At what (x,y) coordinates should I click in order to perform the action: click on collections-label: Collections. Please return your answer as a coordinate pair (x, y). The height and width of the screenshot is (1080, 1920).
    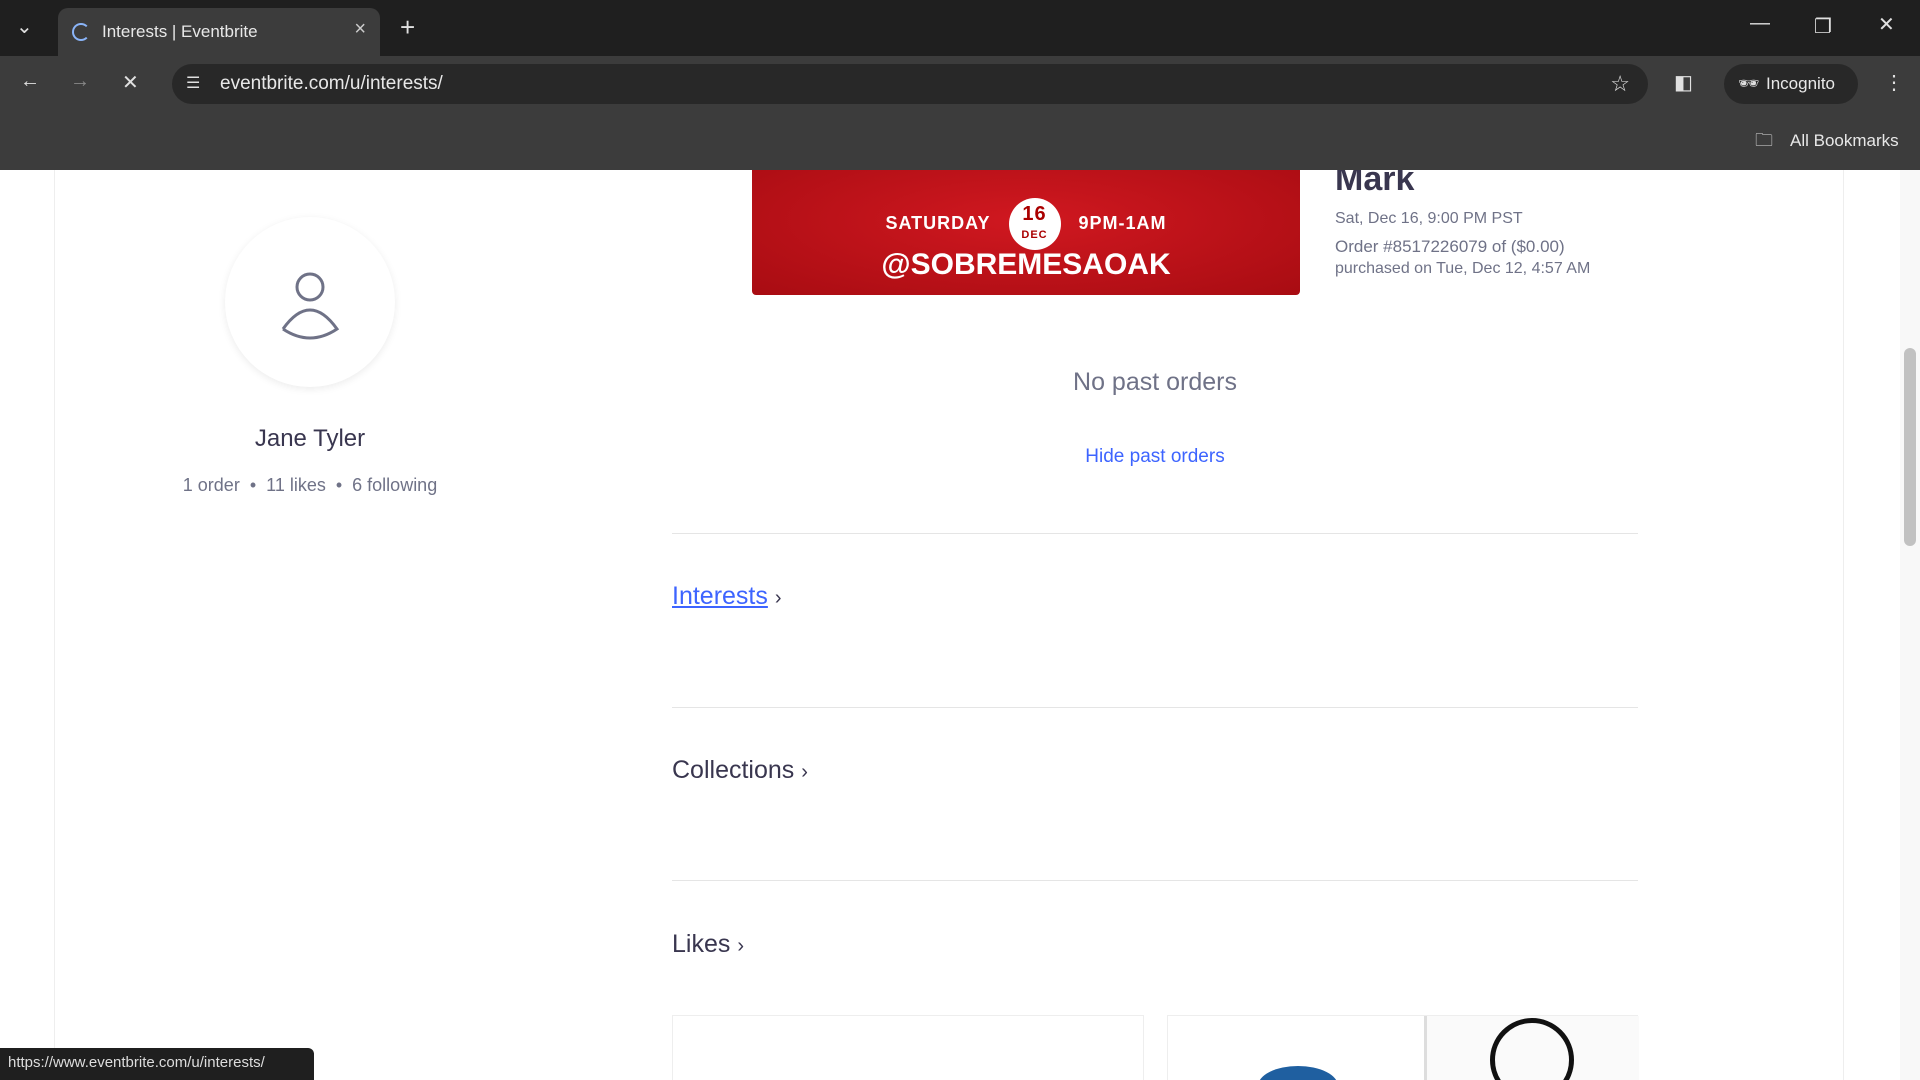
    Looking at the image, I should click on (733, 770).